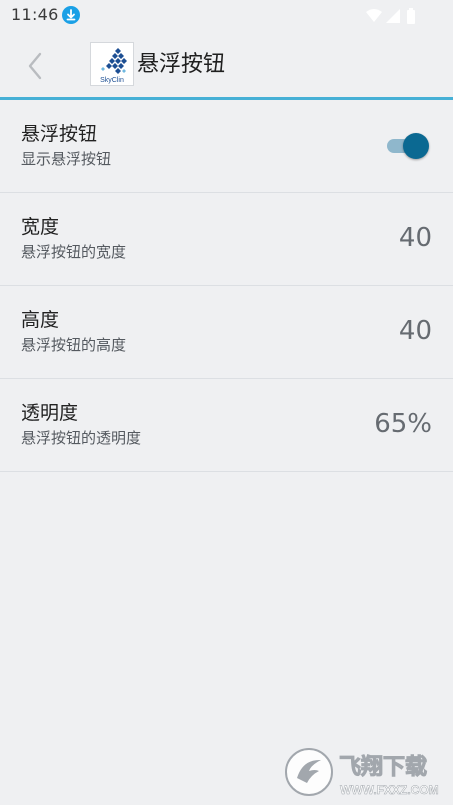  What do you see at coordinates (309, 772) in the screenshot?
I see `watermark-logo-icon` at bounding box center [309, 772].